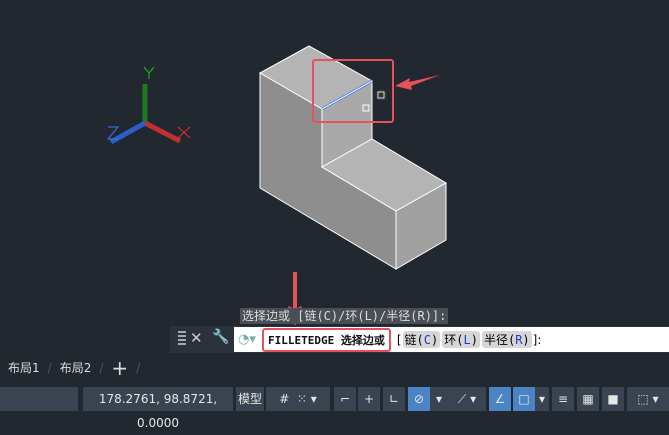  Describe the element at coordinates (148, 105) in the screenshot. I see `ucs-axis-icon` at that location.